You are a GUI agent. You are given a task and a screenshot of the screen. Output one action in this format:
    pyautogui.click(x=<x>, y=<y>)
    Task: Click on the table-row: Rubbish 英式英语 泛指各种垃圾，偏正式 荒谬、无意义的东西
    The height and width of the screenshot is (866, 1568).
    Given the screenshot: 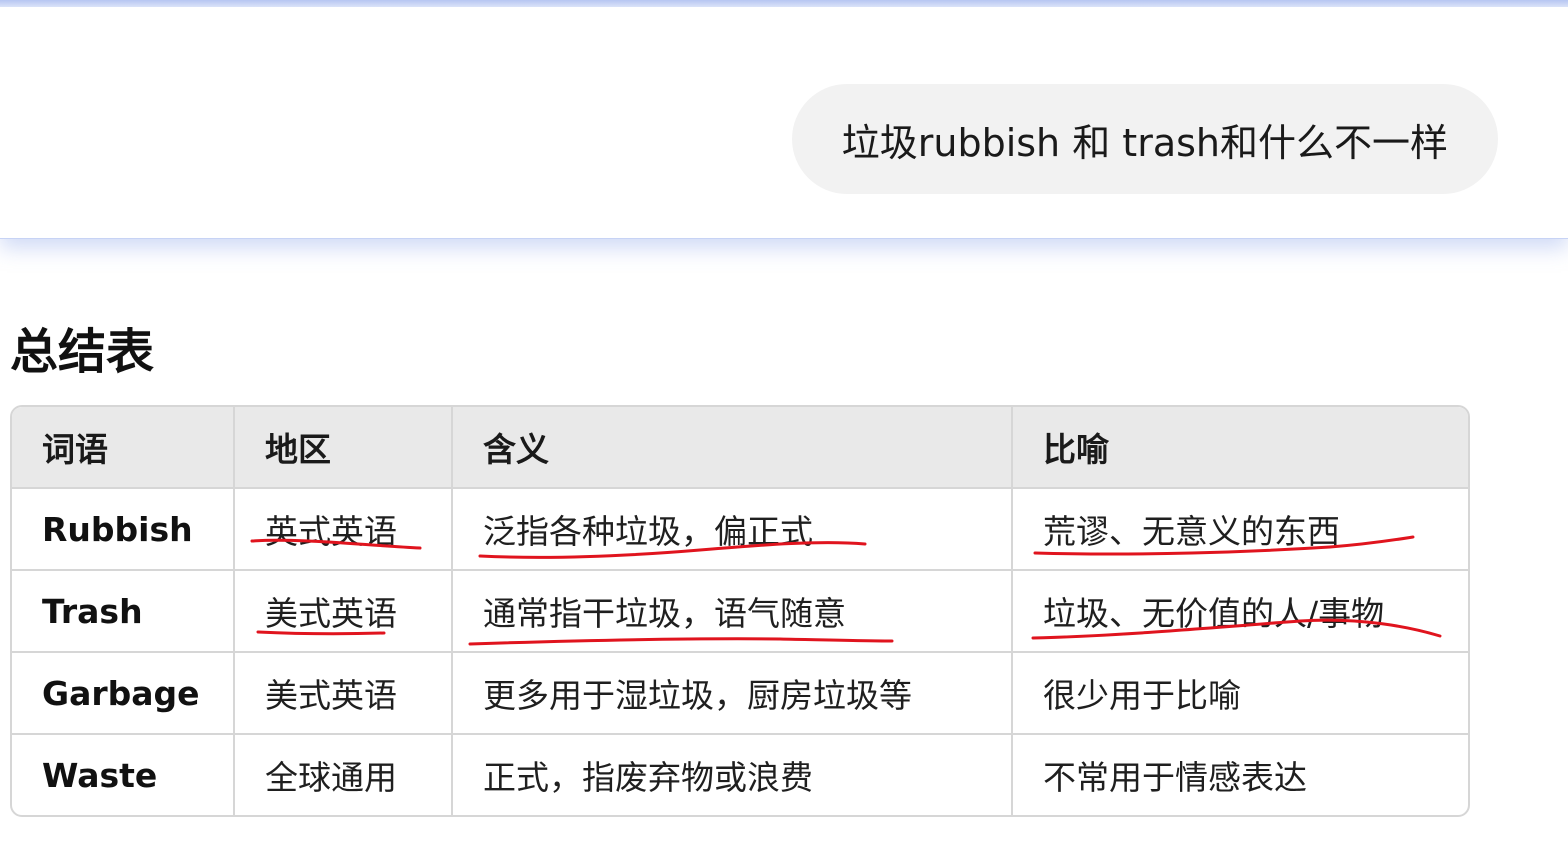 What is the action you would take?
    pyautogui.click(x=740, y=529)
    